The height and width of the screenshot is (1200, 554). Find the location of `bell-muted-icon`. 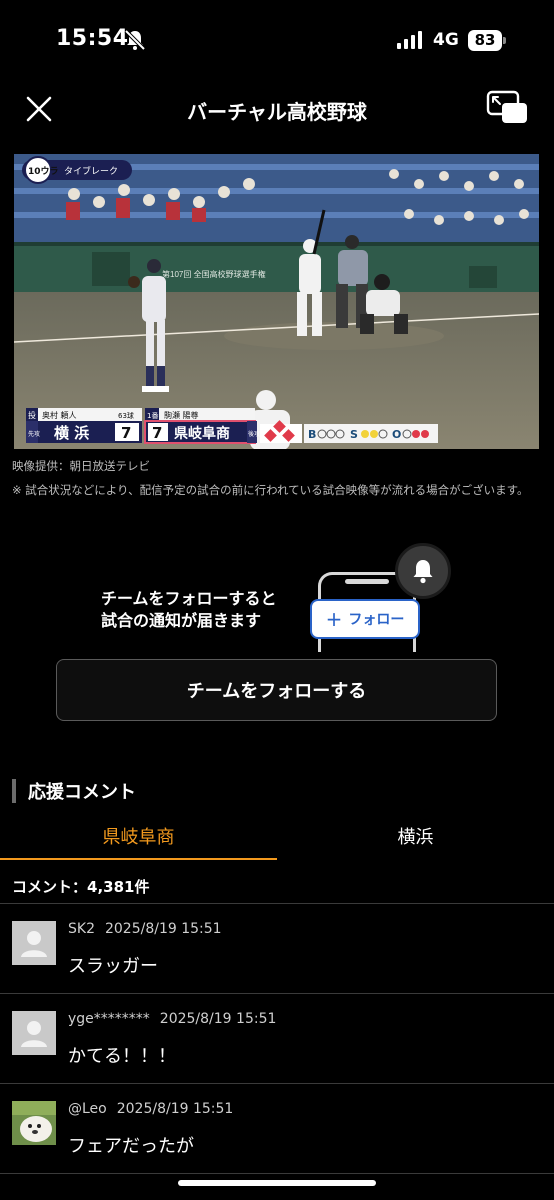

bell-muted-icon is located at coordinates (135, 40).